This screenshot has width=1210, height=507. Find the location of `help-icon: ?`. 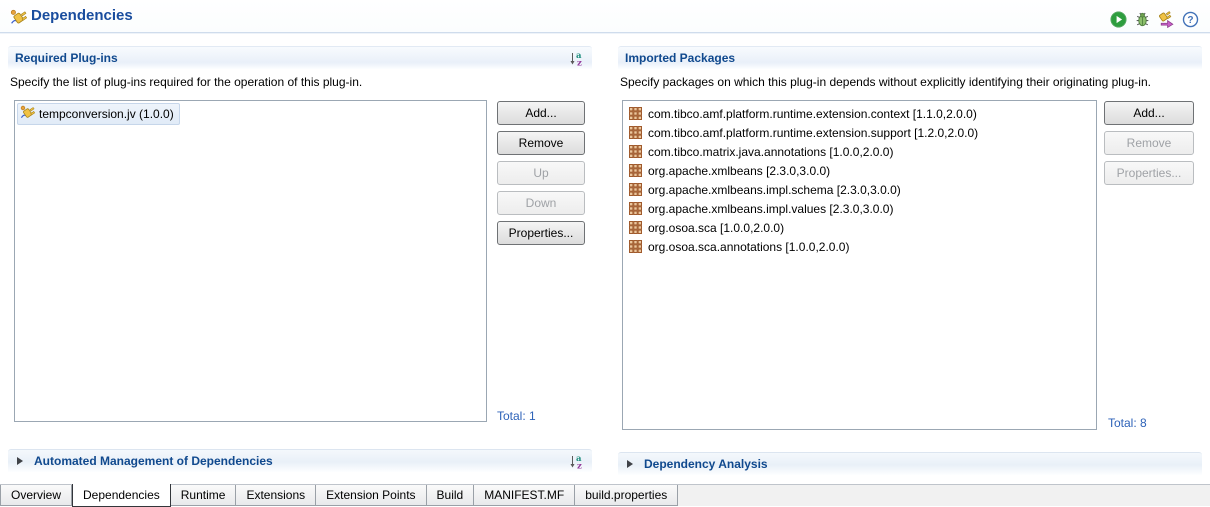

help-icon: ? is located at coordinates (1190, 19).